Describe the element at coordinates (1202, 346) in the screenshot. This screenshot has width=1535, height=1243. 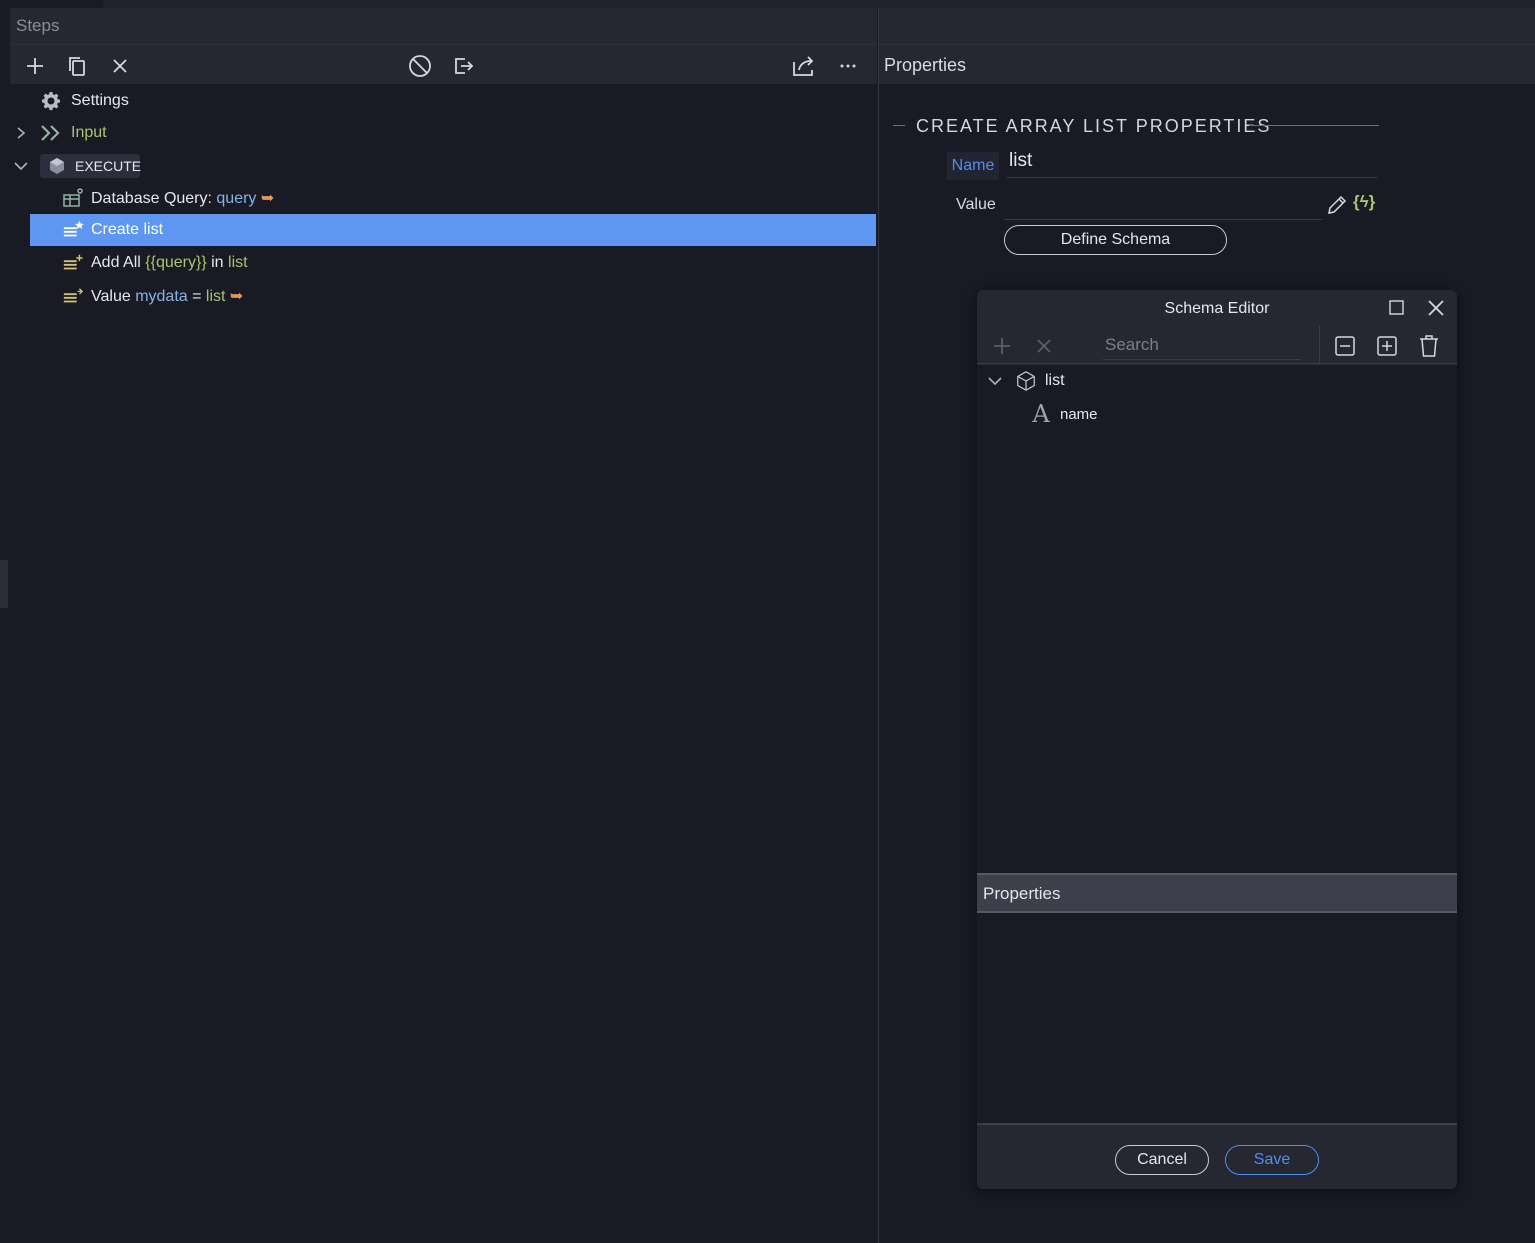
I see `search-input: Search` at that location.